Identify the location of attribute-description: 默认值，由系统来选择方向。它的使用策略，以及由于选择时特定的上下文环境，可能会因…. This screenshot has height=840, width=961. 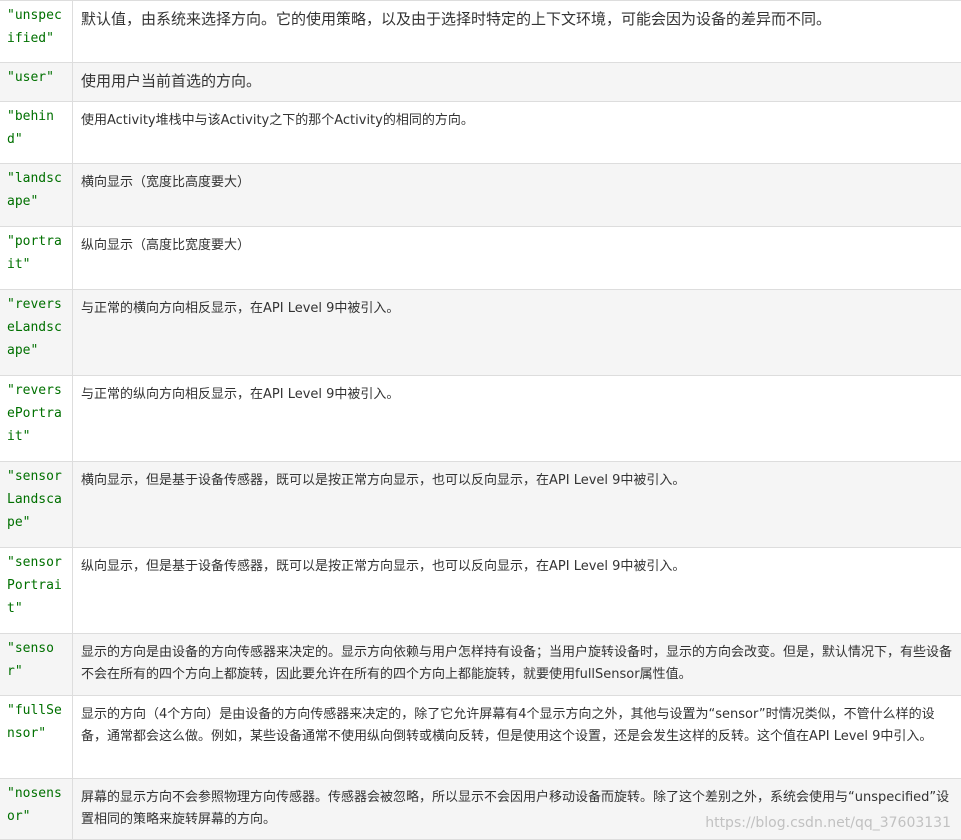
(517, 15).